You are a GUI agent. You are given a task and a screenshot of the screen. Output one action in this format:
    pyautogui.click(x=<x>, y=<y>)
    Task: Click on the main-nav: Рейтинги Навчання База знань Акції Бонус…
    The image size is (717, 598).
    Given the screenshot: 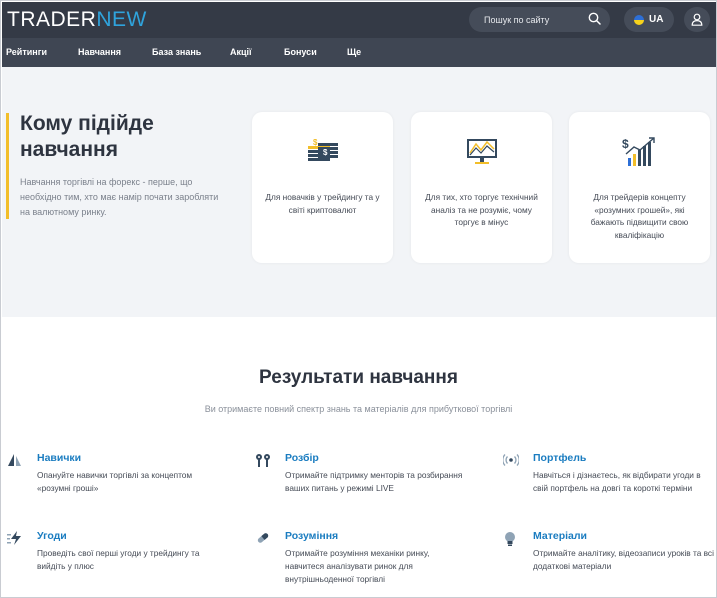 What is the action you would take?
    pyautogui.click(x=359, y=52)
    